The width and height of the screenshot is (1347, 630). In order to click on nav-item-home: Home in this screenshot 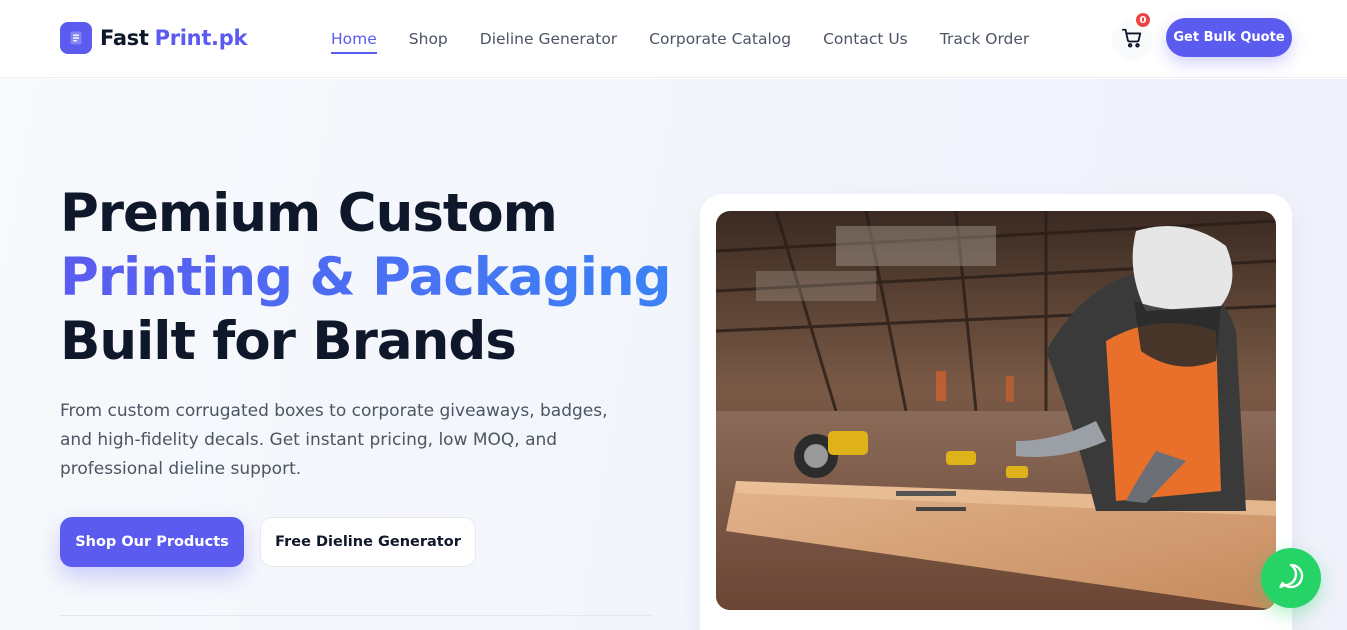, I will do `click(354, 39)`.